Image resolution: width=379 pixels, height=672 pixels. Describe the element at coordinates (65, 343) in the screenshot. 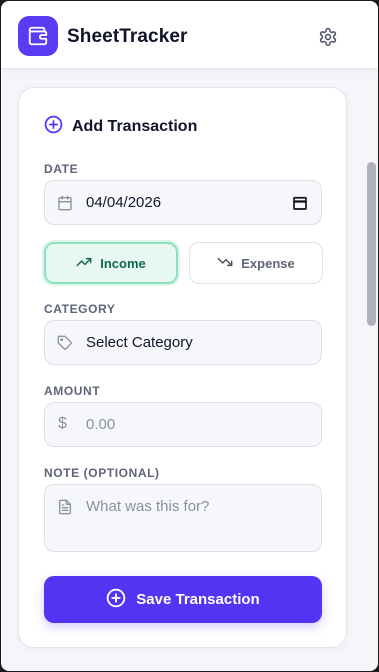

I see `tag-icon` at that location.